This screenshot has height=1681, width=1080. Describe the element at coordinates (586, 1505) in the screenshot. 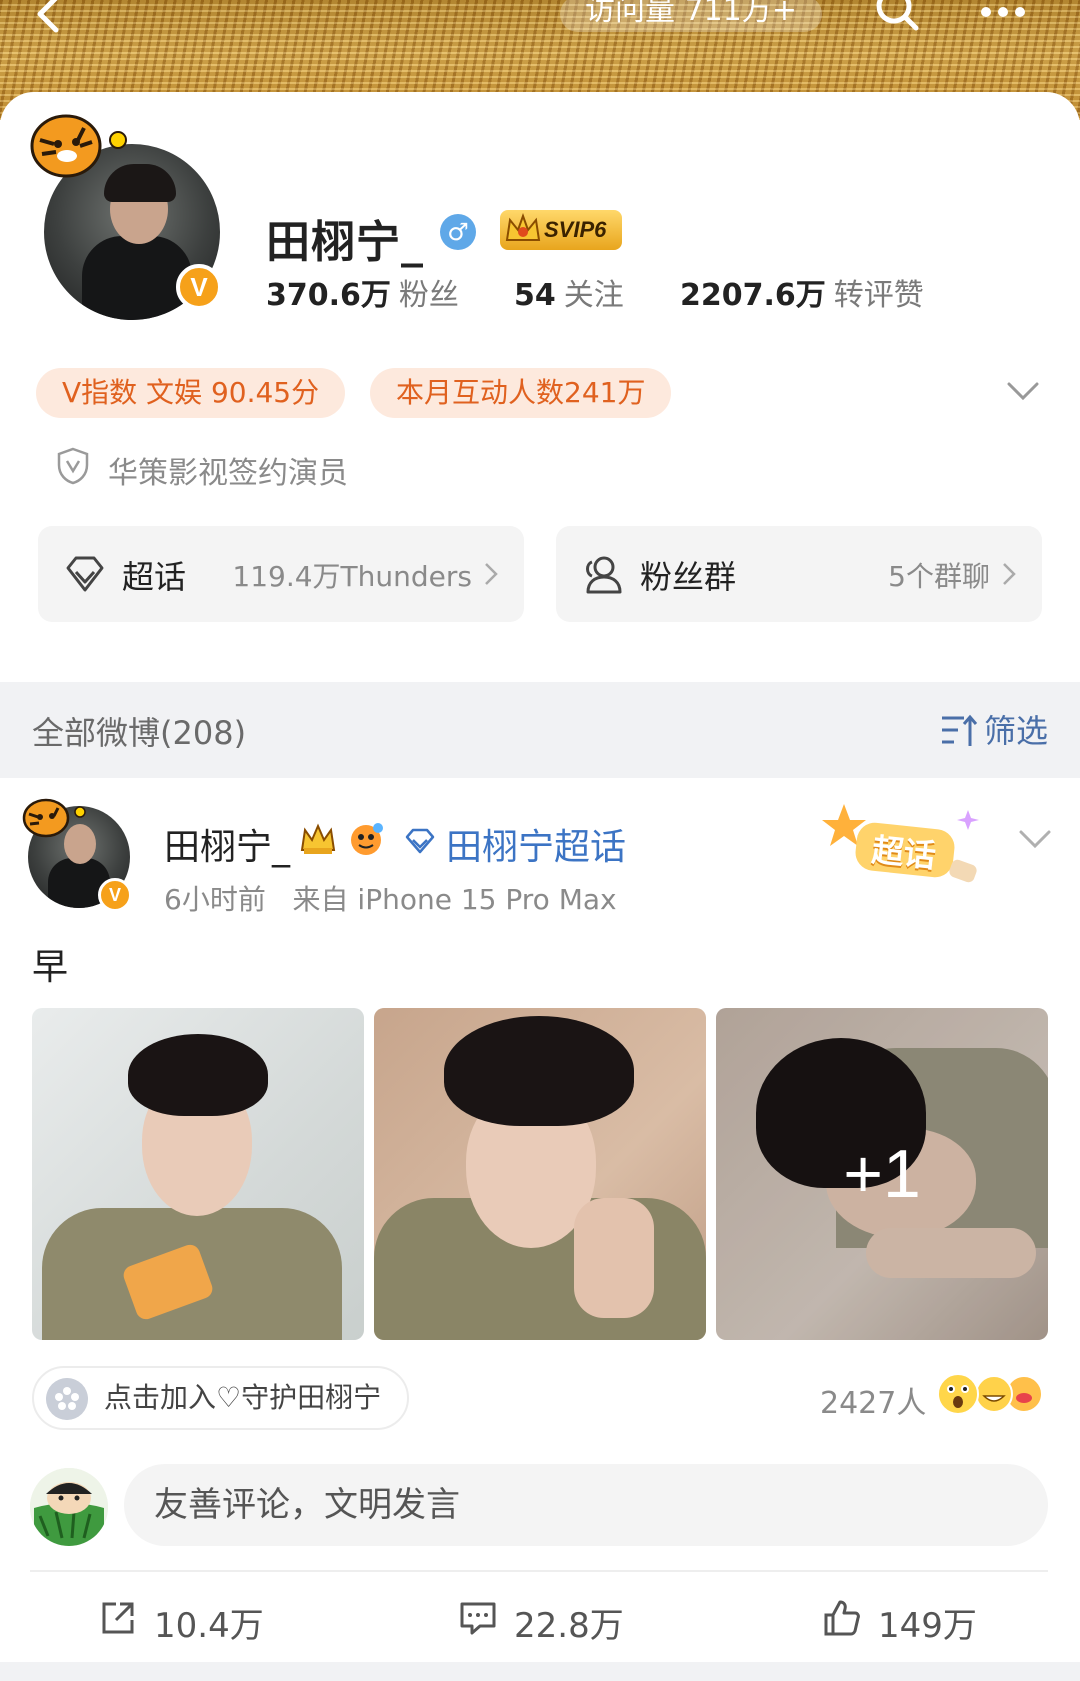

I see `comment-input: 友善评论，文明发言` at that location.